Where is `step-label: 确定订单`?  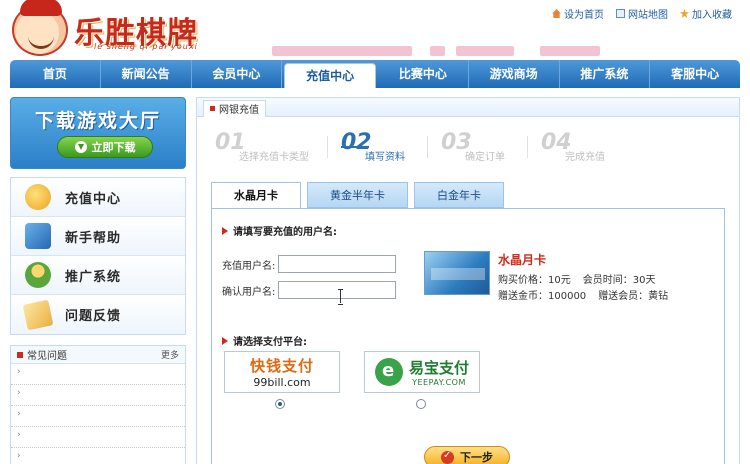
step-label: 确定订单 is located at coordinates (485, 157).